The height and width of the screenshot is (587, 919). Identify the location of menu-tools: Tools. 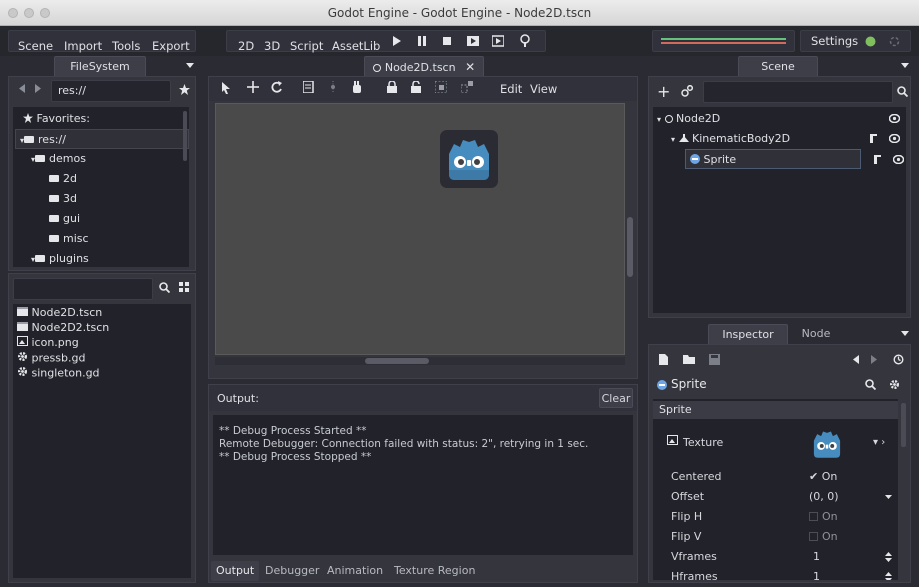
(126, 46).